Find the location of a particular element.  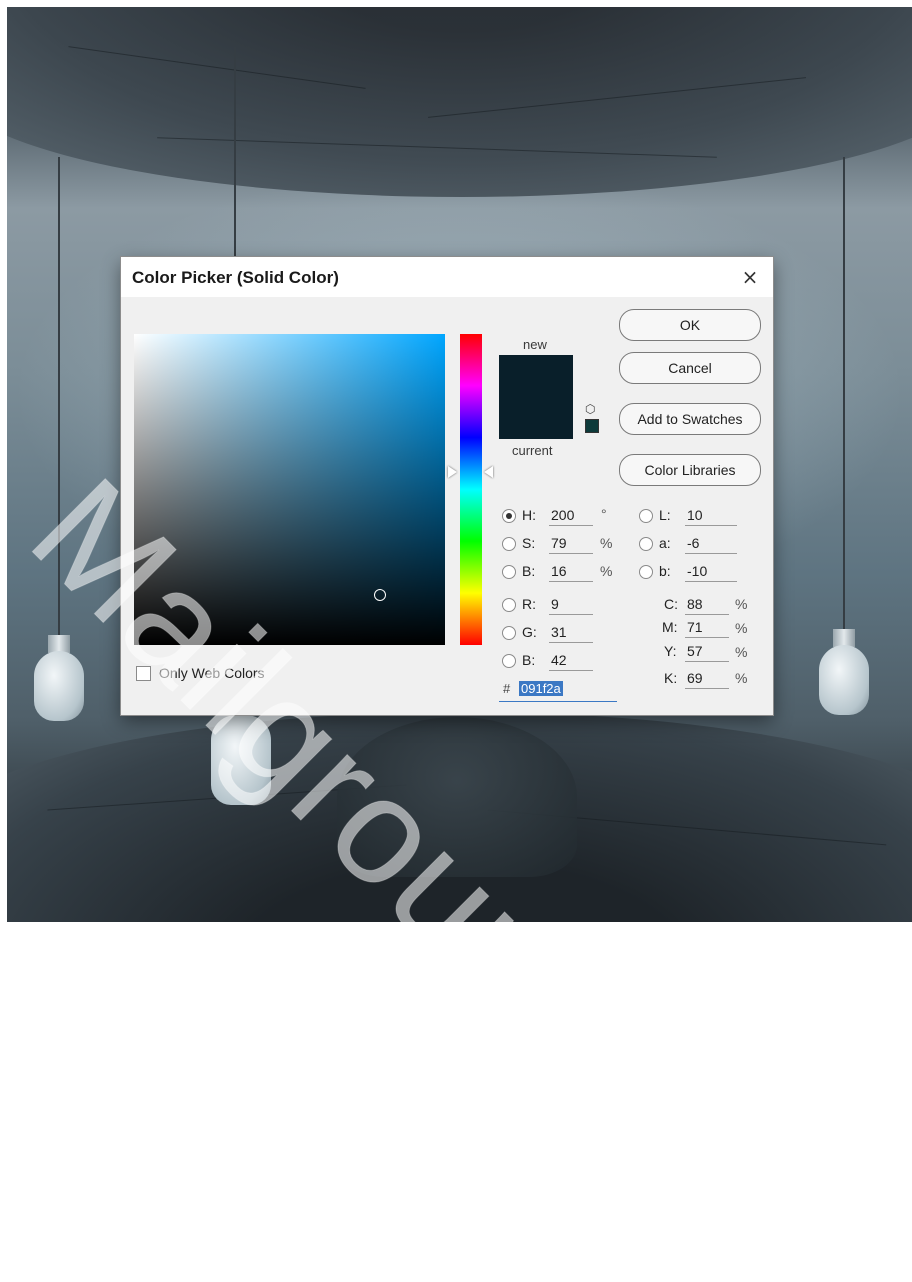

radio-b-lab is located at coordinates (646, 572).